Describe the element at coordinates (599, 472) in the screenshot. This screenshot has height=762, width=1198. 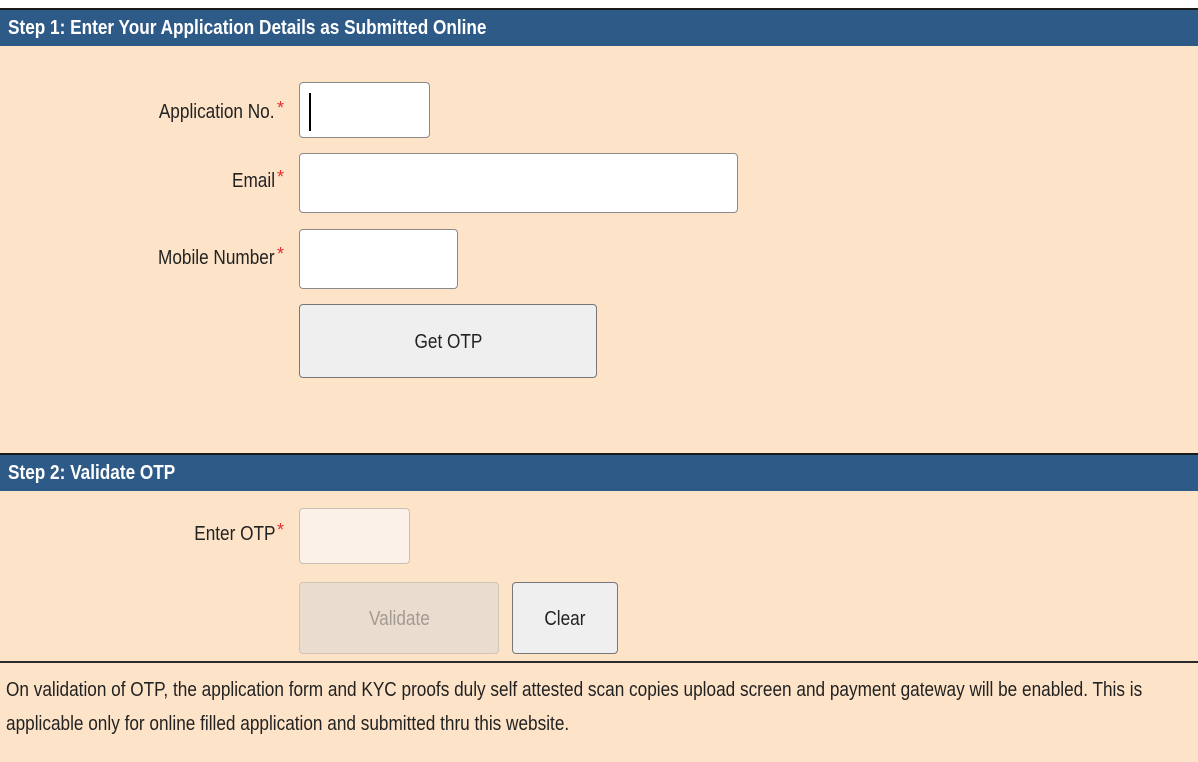
I see `step2-header: Step 2: Validate OTP` at that location.